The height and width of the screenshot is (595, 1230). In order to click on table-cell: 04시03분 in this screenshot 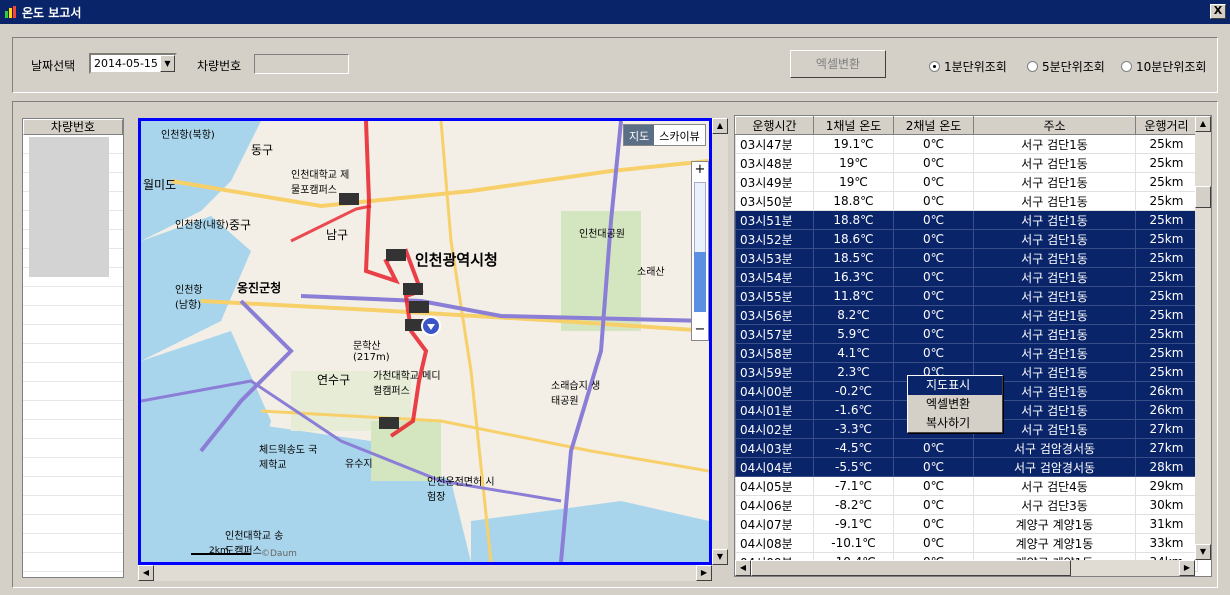, I will do `click(774, 448)`.